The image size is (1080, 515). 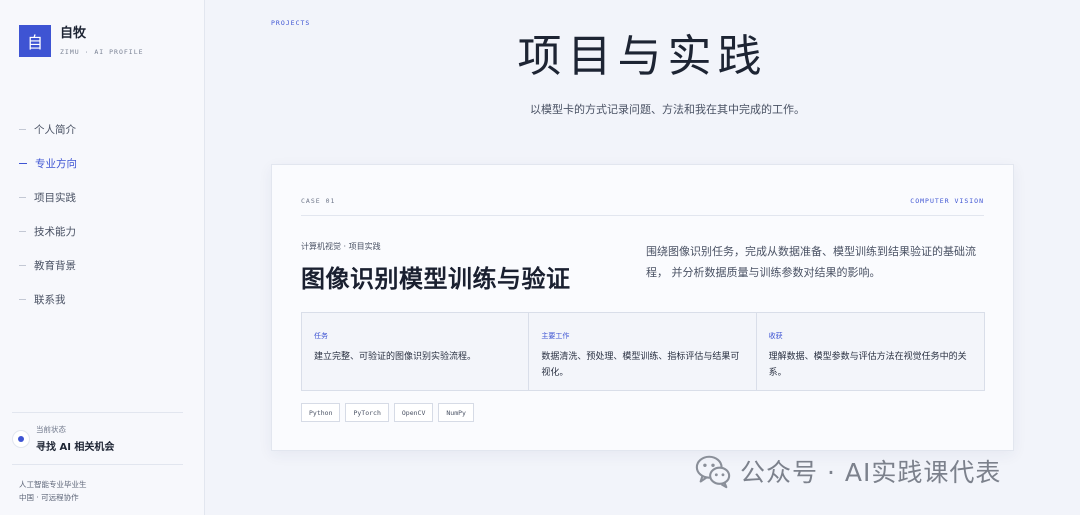 What do you see at coordinates (640, 365) in the screenshot?
I see `cell-text: 数据清洗、预处理、模型训练、指标评估与结果可视化。` at bounding box center [640, 365].